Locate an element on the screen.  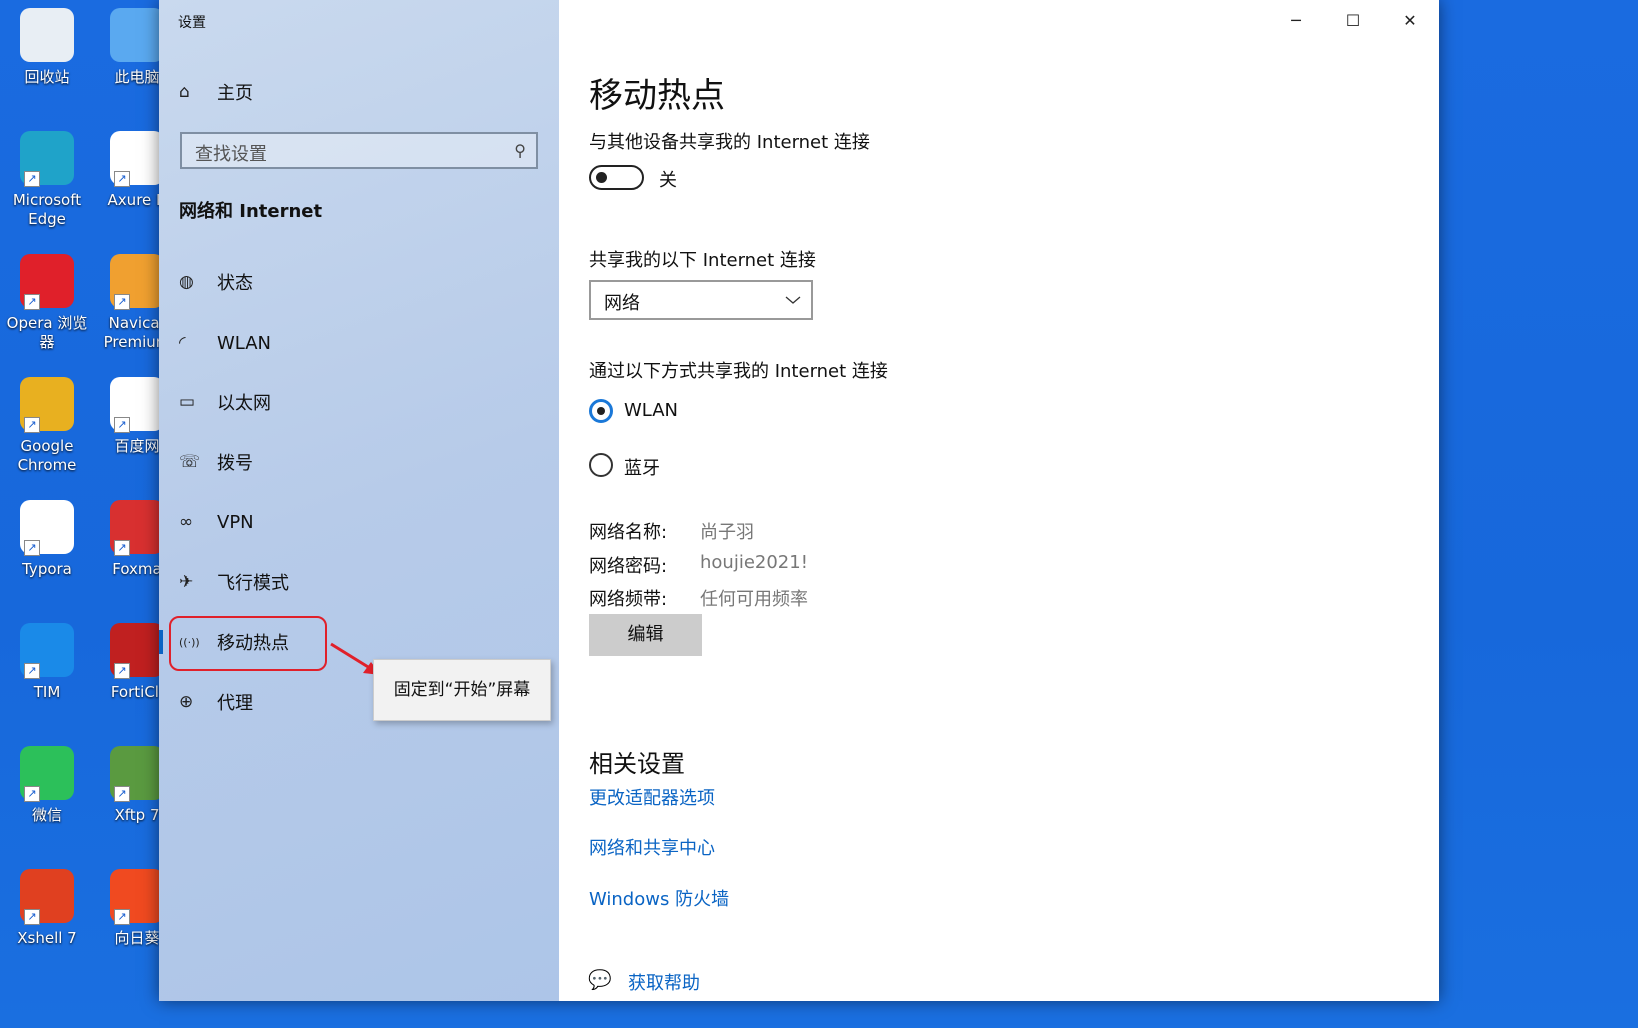
desktop-icon-label: 微信 is located at coordinates (46, 815).